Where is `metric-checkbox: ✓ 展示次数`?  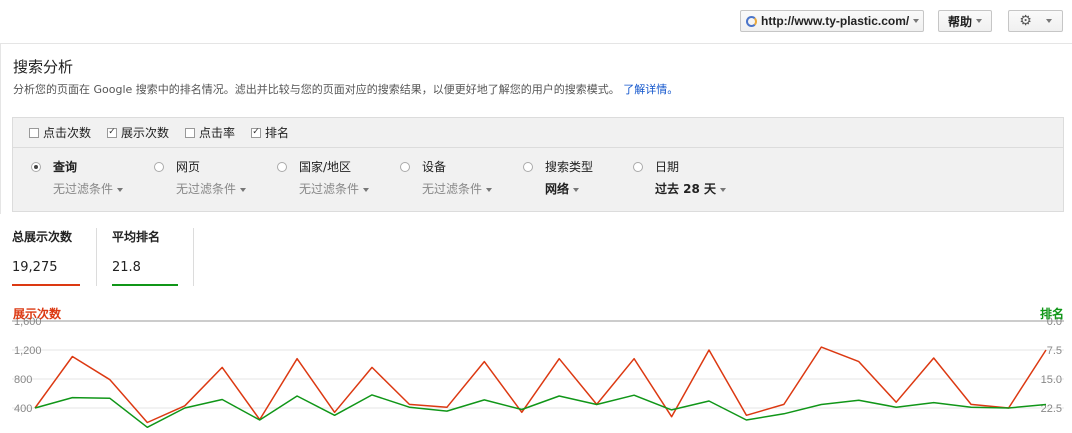
metric-checkbox: ✓ 展示次数 is located at coordinates (138, 132).